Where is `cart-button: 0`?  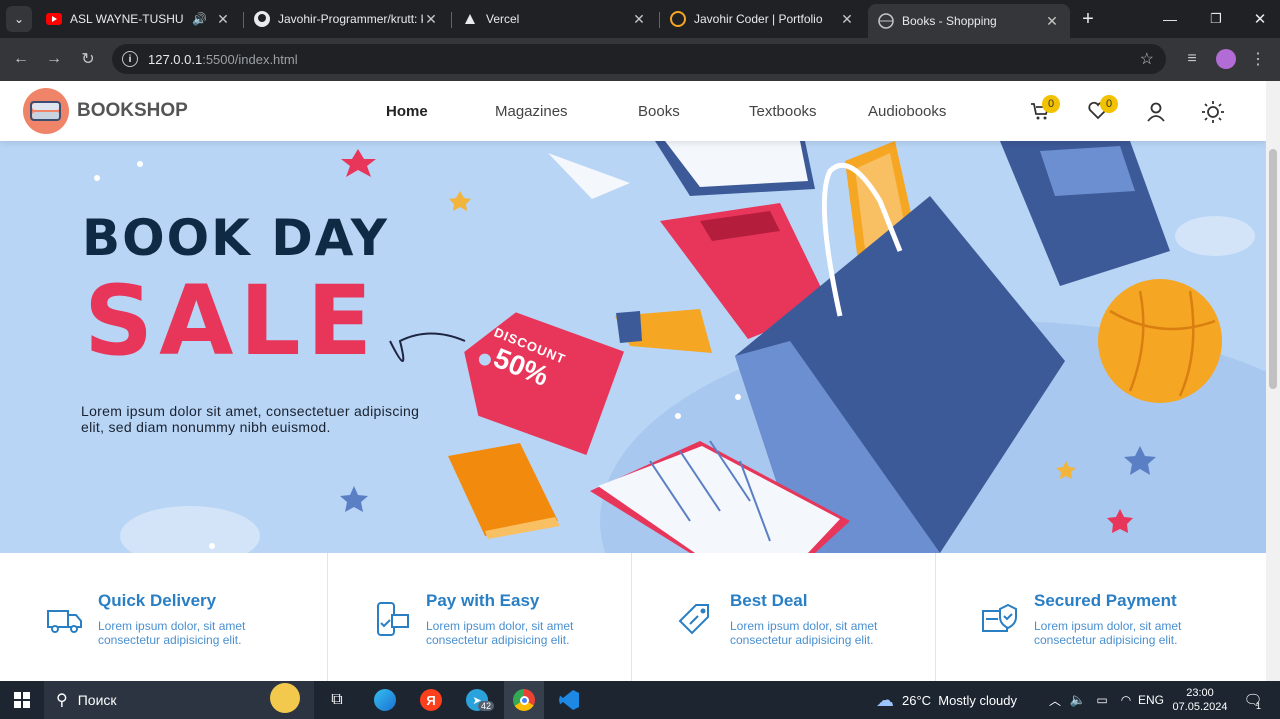
cart-button: 0 is located at coordinates (1045, 110).